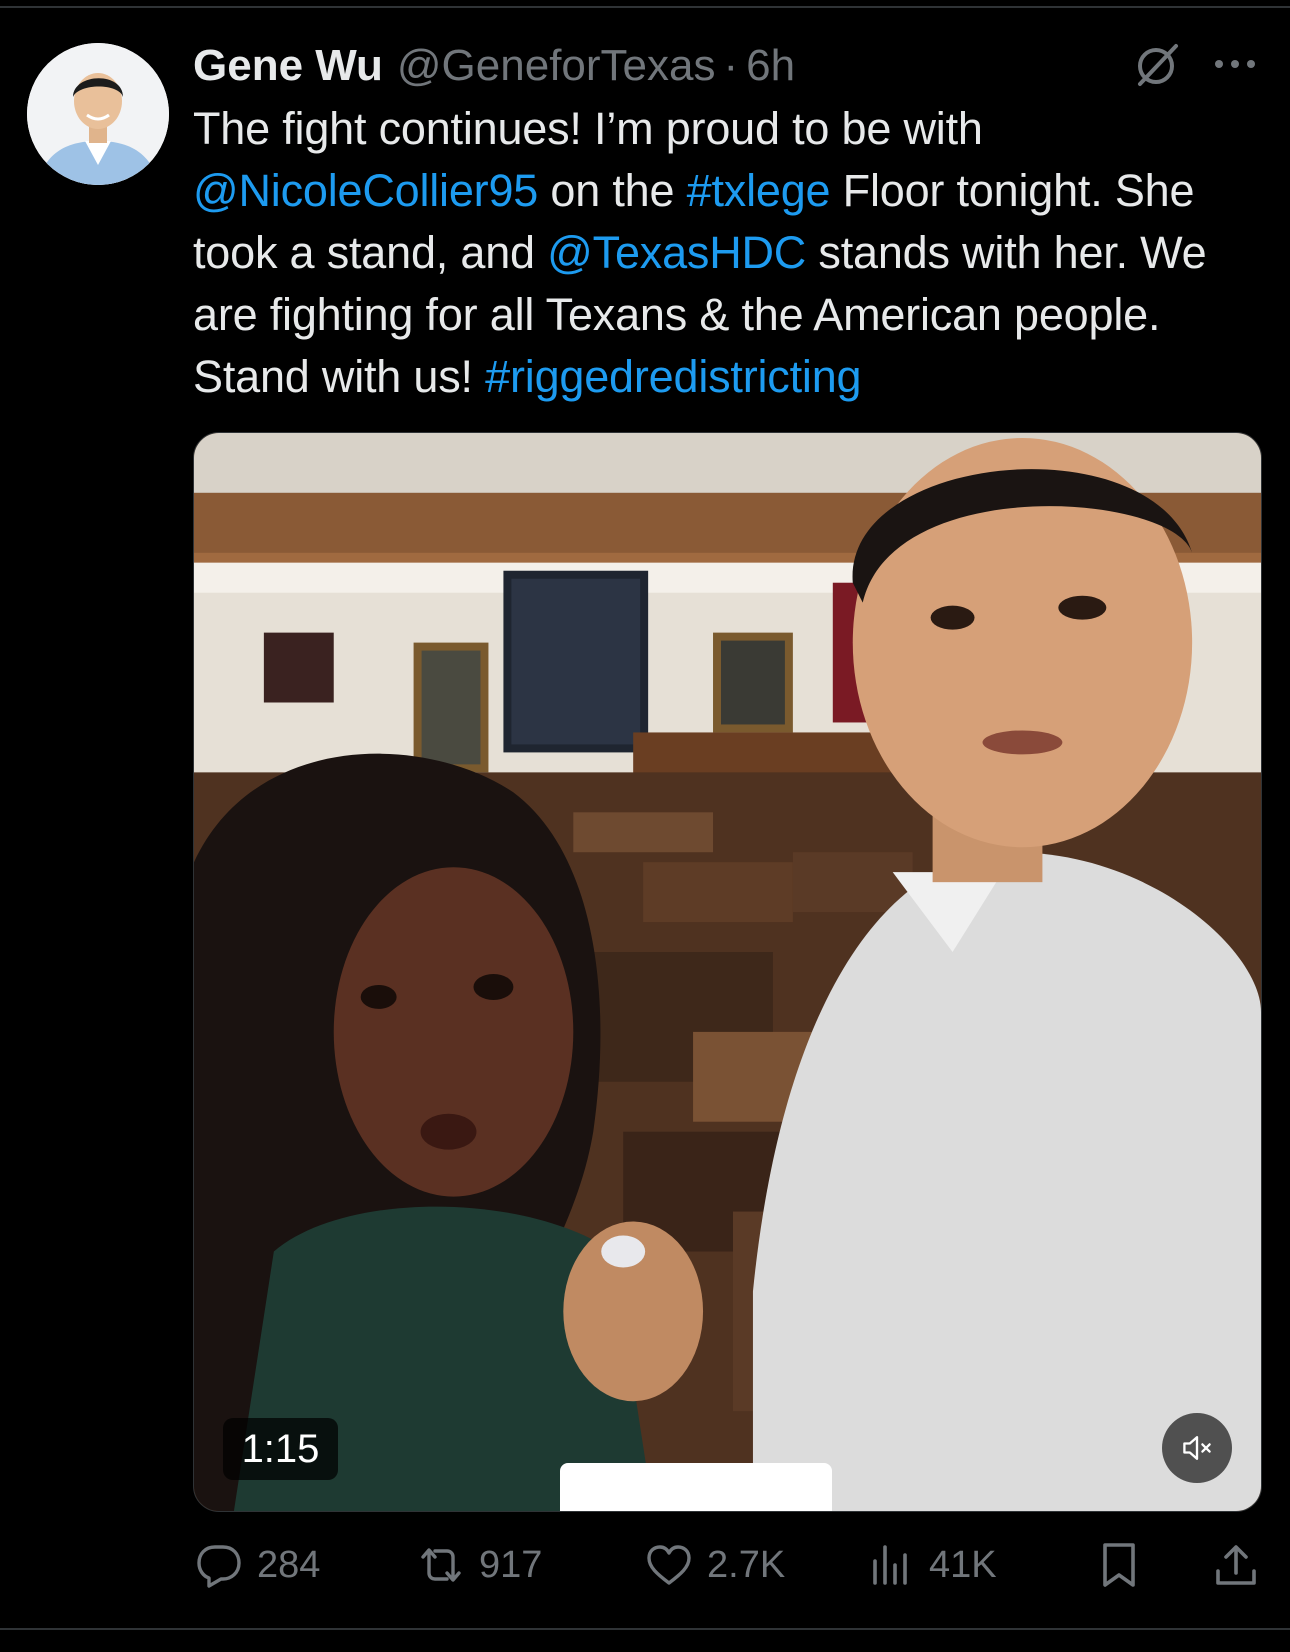  I want to click on post-timestamp: 6h, so click(770, 66).